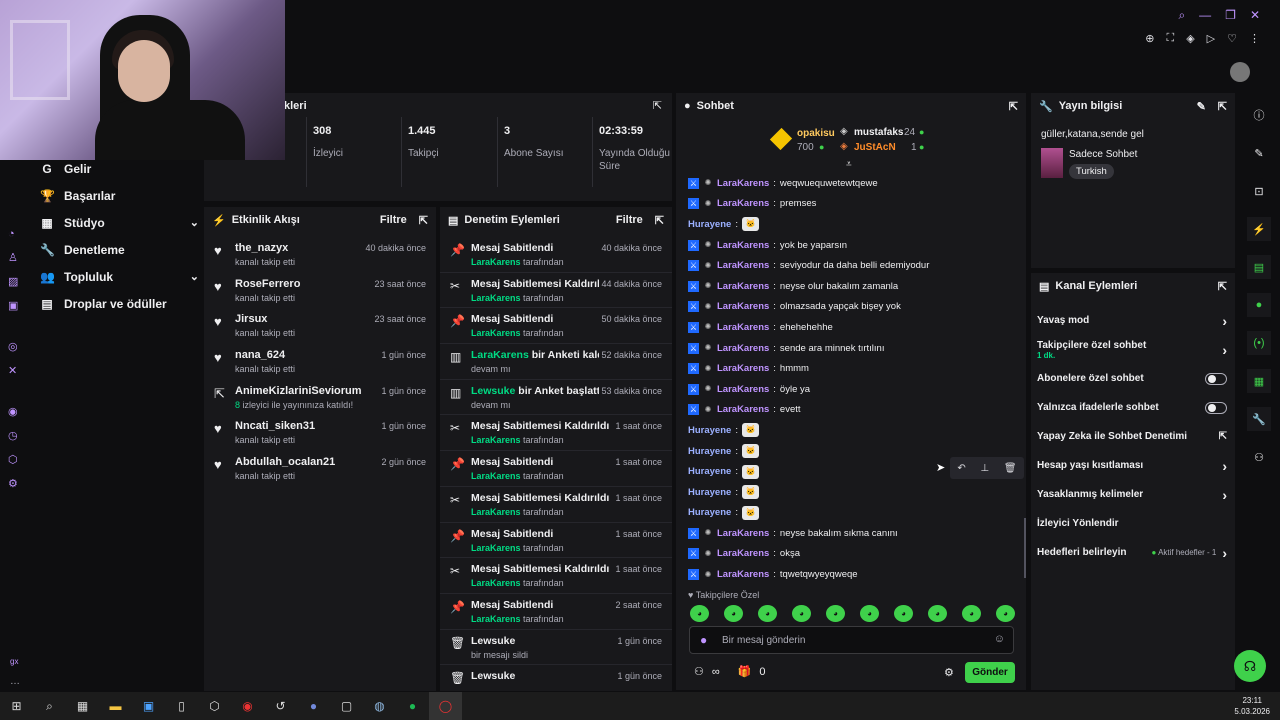  Describe the element at coordinates (379, 706) in the screenshot. I see `steam-icon: ◍` at that location.